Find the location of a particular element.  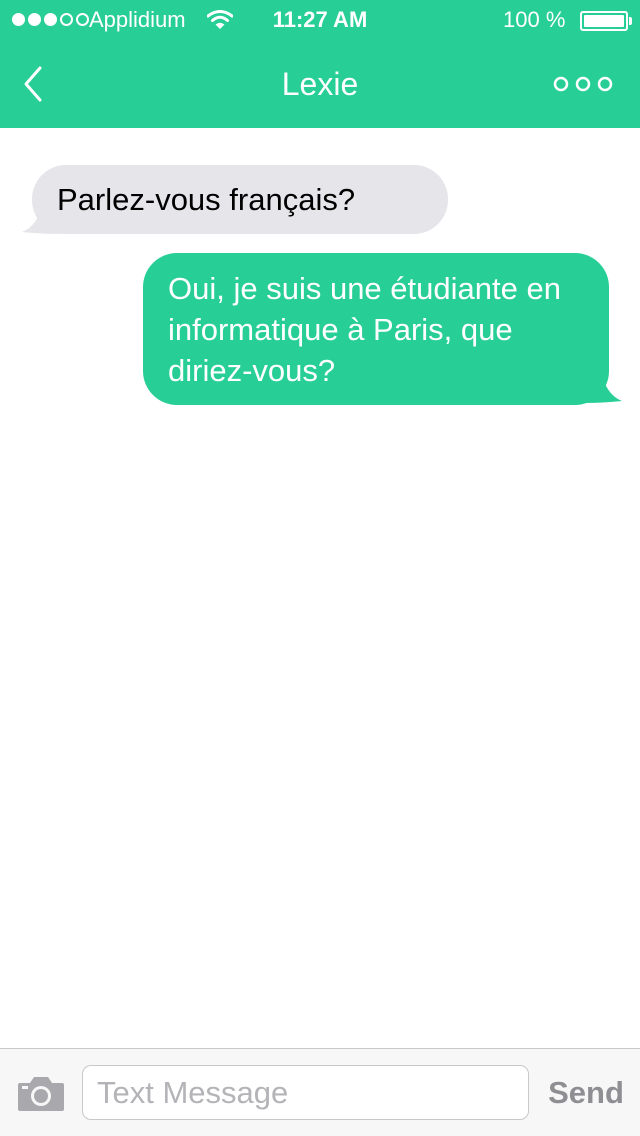

more-options-icon is located at coordinates (583, 84).